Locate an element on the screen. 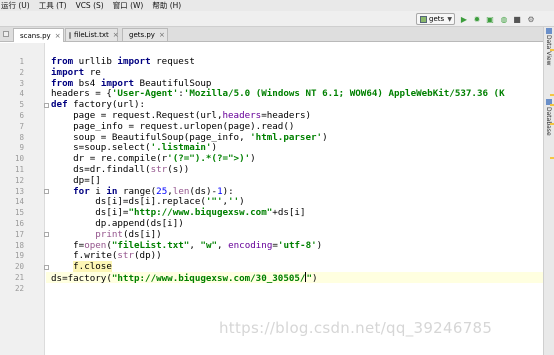 Image resolution: width=554 pixels, height=355 pixels. coverage-icon: ▣ is located at coordinates (490, 19).